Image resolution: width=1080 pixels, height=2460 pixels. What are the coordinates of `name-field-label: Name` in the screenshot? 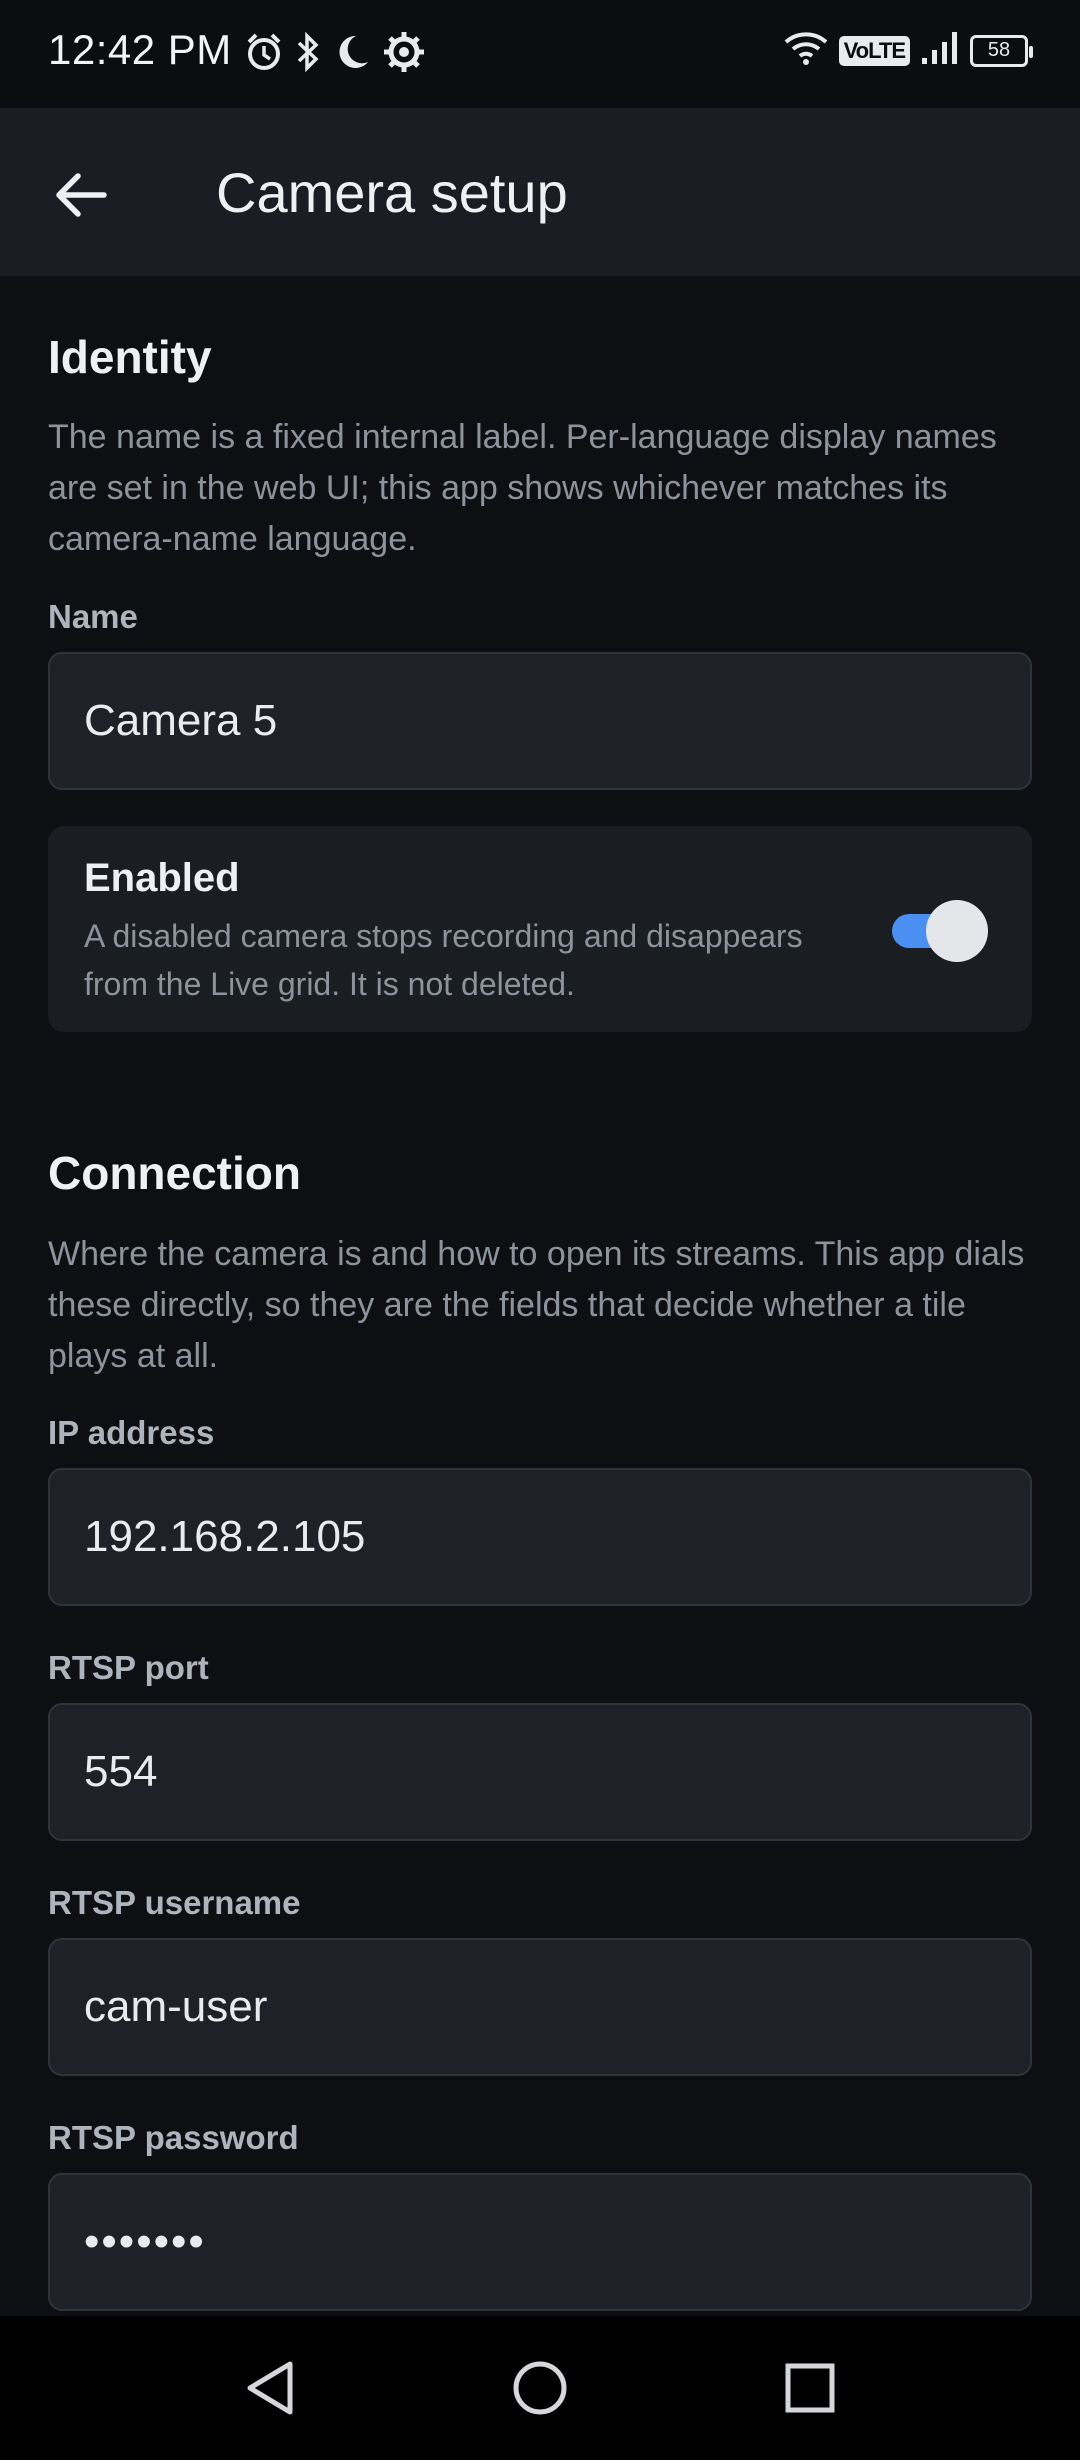 It's located at (93, 616).